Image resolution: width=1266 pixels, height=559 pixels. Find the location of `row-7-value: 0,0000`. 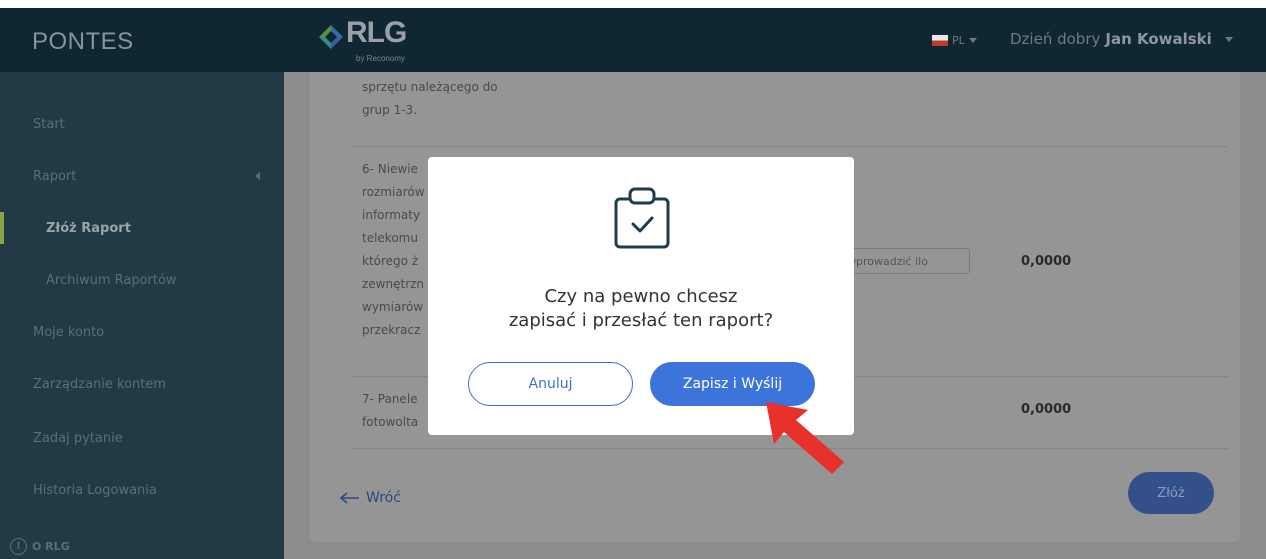

row-7-value: 0,0000 is located at coordinates (1046, 409).